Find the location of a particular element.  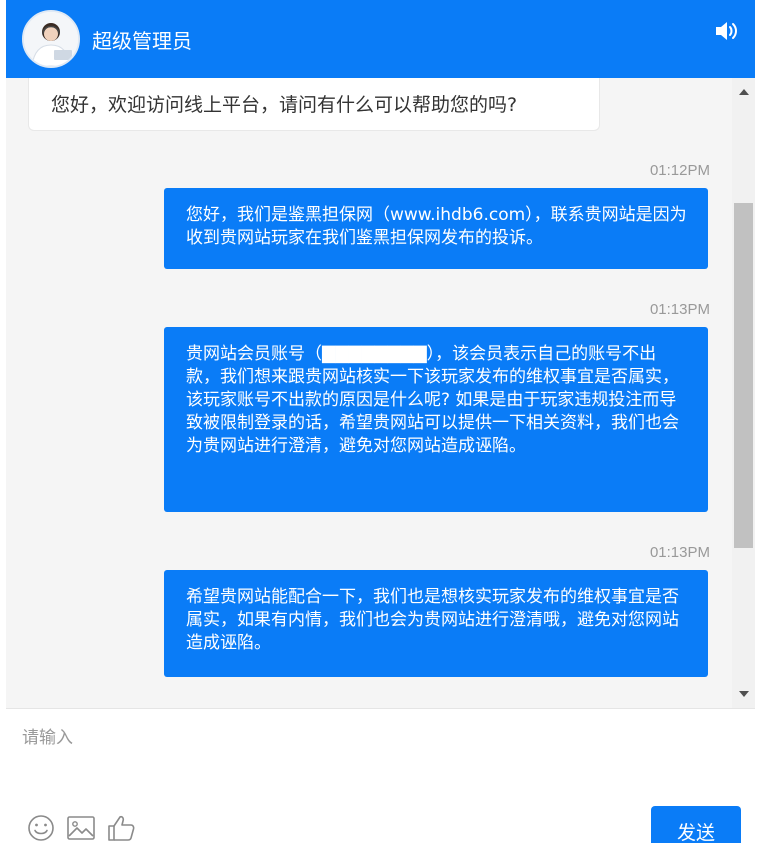

speaker-icon is located at coordinates (726, 31).